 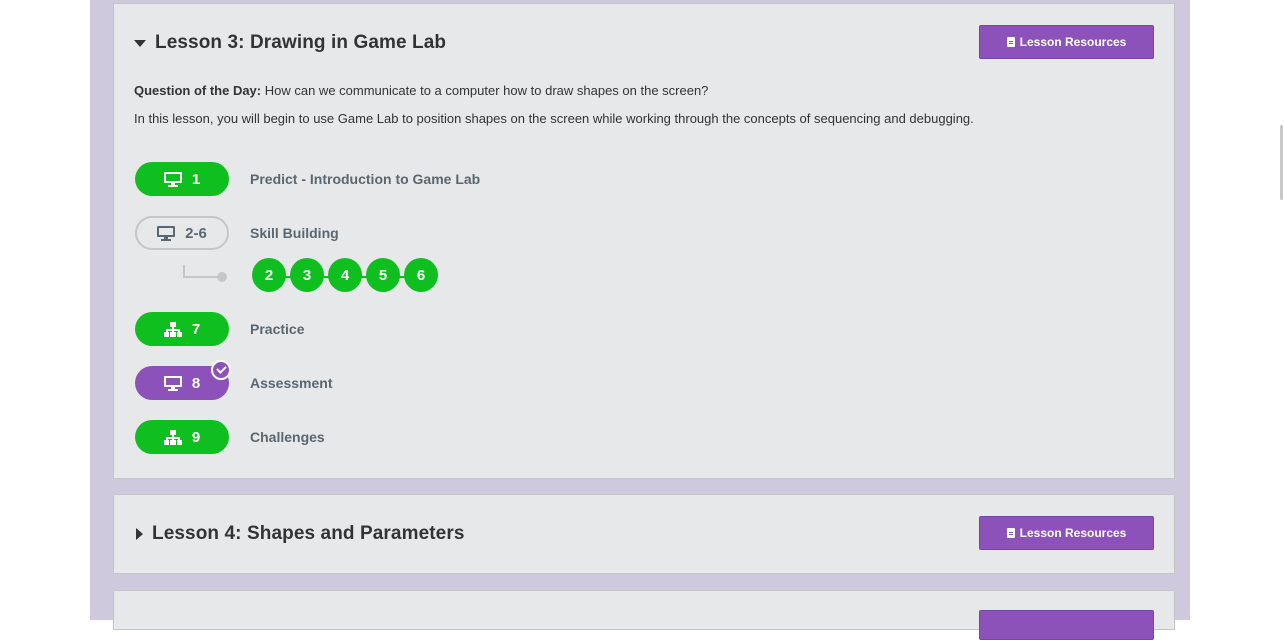 I want to click on activity-label: Skill Building, so click(x=294, y=233).